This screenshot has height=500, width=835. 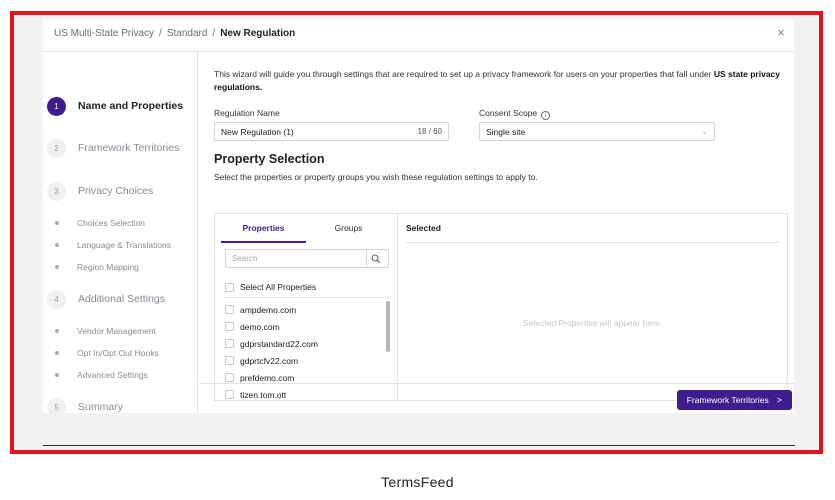 What do you see at coordinates (187, 33) in the screenshot?
I see `breadcrumb-item-standard: Standard` at bounding box center [187, 33].